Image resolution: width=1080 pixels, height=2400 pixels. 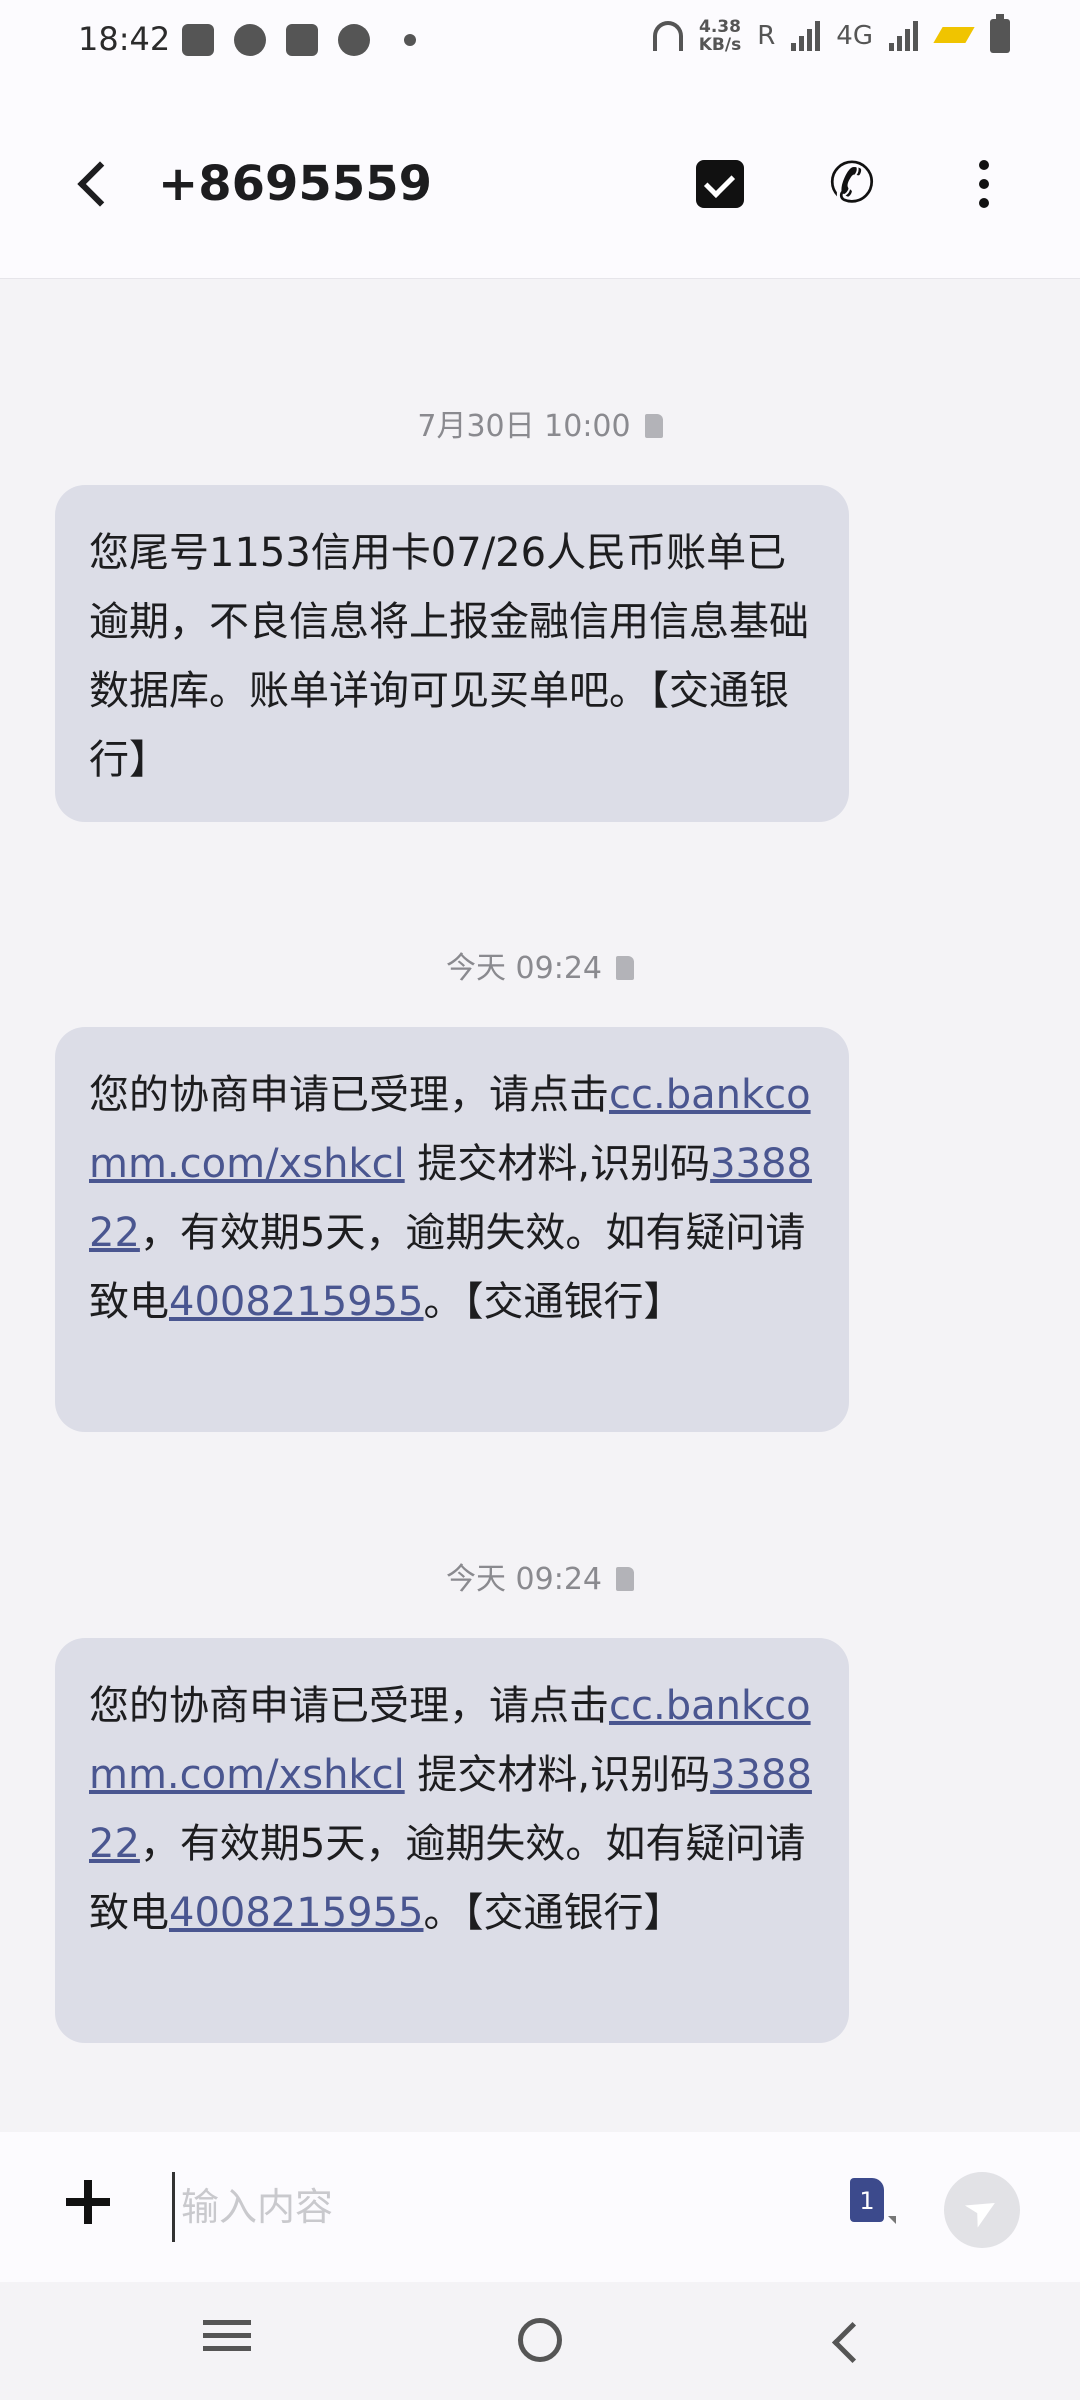 I want to click on sim-card-icon: 1, so click(x=867, y=2200).